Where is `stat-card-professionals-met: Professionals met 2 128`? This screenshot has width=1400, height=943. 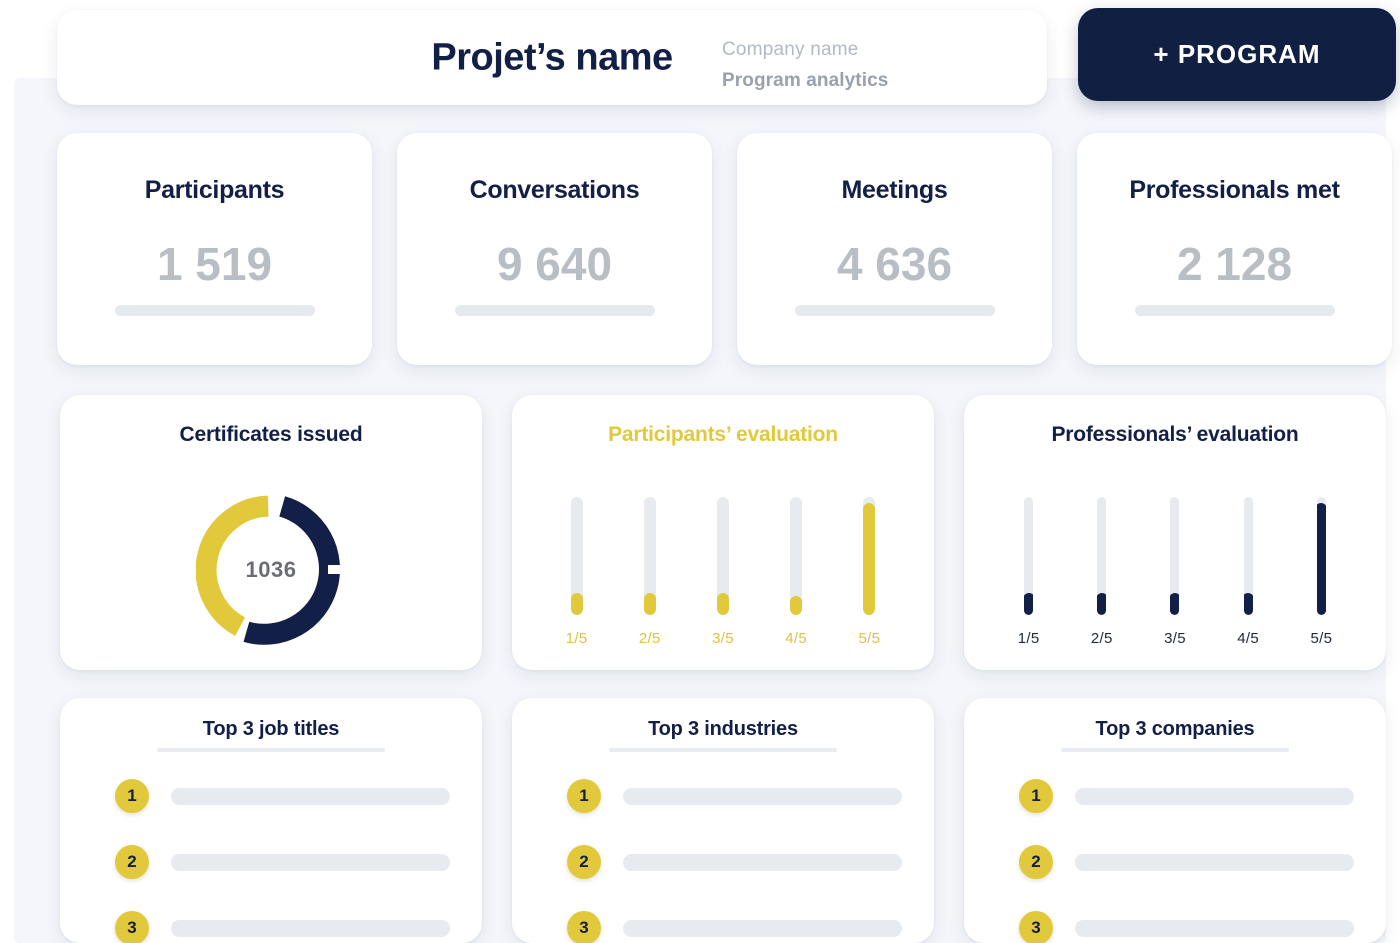
stat-card-professionals-met: Professionals met 2 128 is located at coordinates (1234, 249).